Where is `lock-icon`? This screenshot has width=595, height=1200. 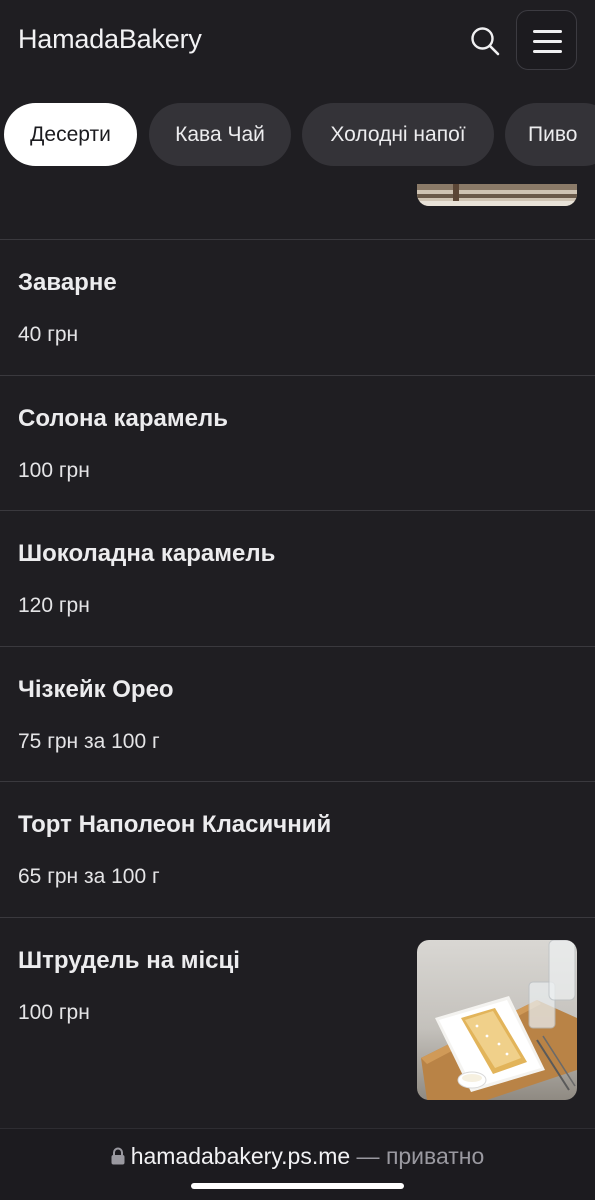
lock-icon is located at coordinates (118, 1156).